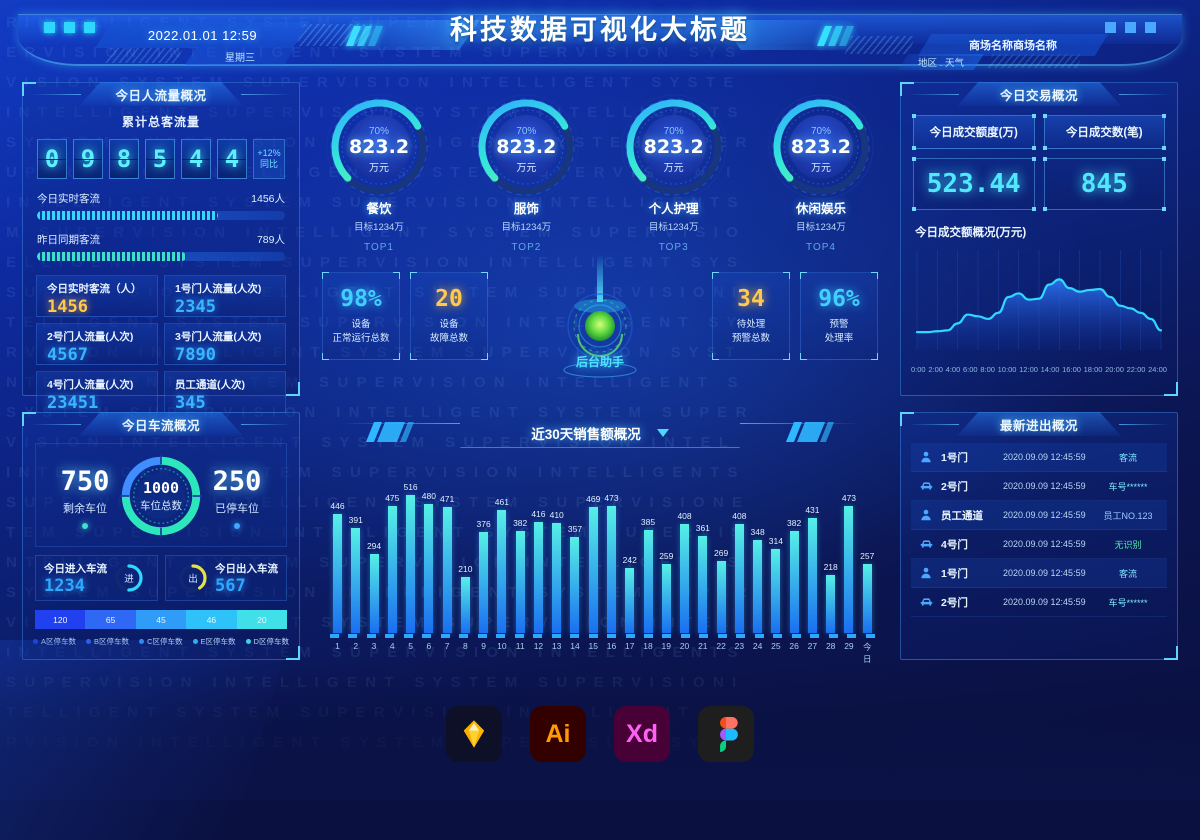  What do you see at coordinates (218, 337) in the screenshot?
I see `flow-cell-label-3: 3号门人流量(人次)` at bounding box center [218, 337].